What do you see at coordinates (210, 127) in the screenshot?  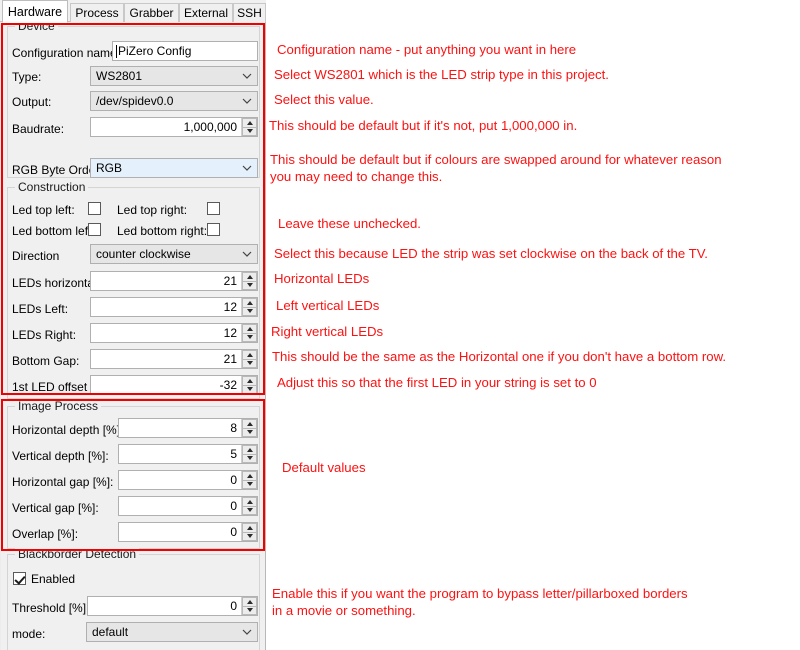 I see `baudrate-value: 1,000,000` at bounding box center [210, 127].